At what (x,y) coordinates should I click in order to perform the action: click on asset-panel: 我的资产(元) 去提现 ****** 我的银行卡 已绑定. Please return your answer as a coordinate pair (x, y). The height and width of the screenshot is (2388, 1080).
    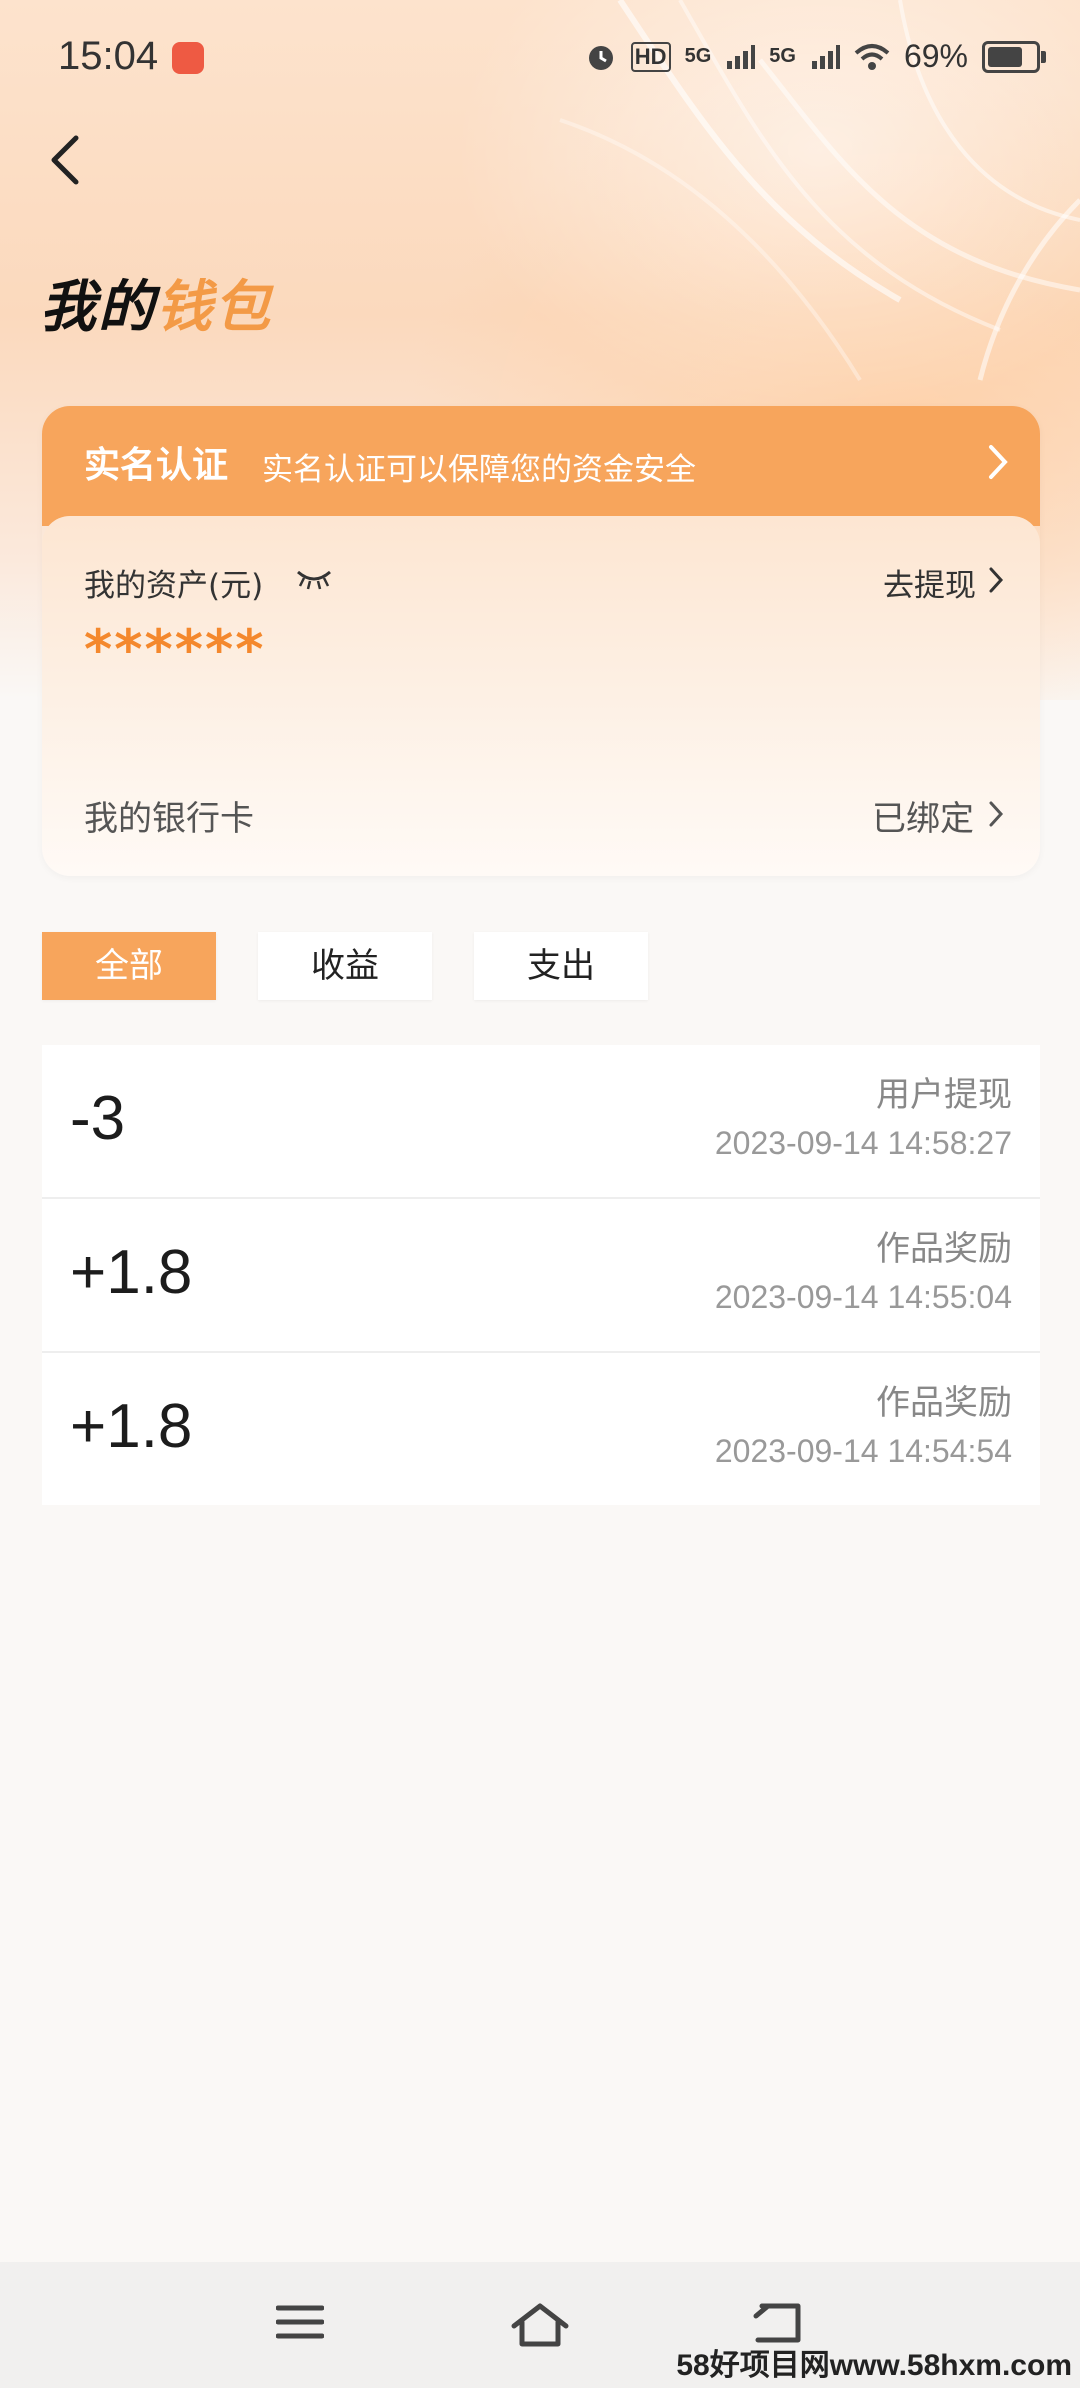
    Looking at the image, I should click on (541, 696).